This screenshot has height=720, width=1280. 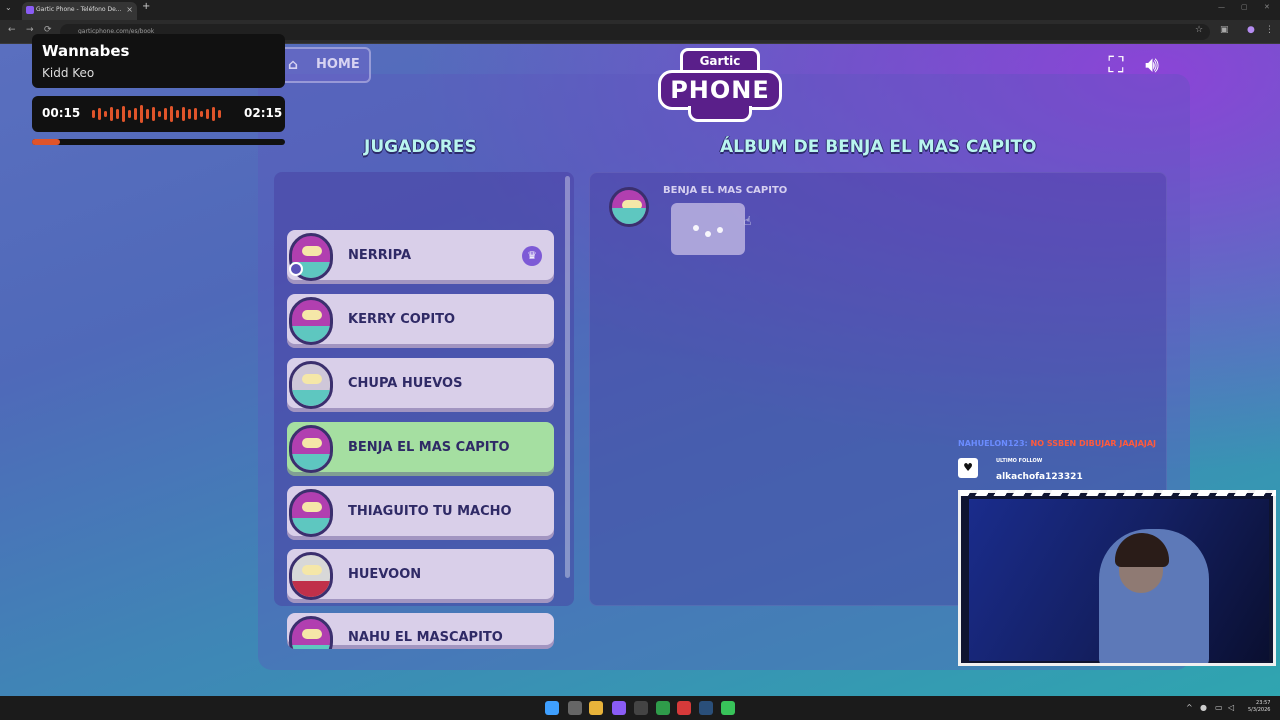 I want to click on album-author-name: BENJA EL MAS CAPITO, so click(x=725, y=190).